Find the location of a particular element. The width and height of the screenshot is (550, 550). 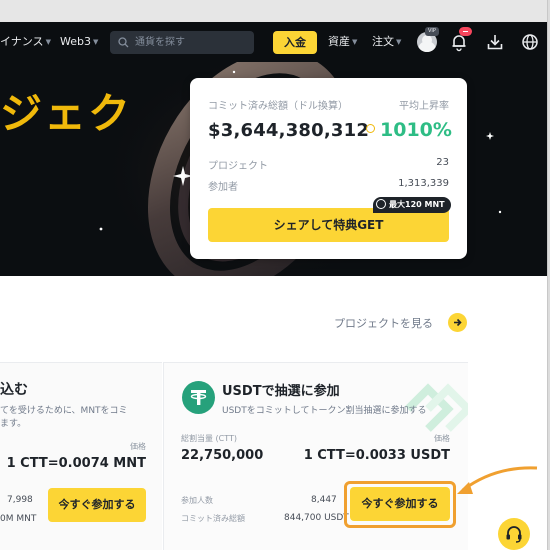

projects-label: プロジェクト is located at coordinates (238, 166).